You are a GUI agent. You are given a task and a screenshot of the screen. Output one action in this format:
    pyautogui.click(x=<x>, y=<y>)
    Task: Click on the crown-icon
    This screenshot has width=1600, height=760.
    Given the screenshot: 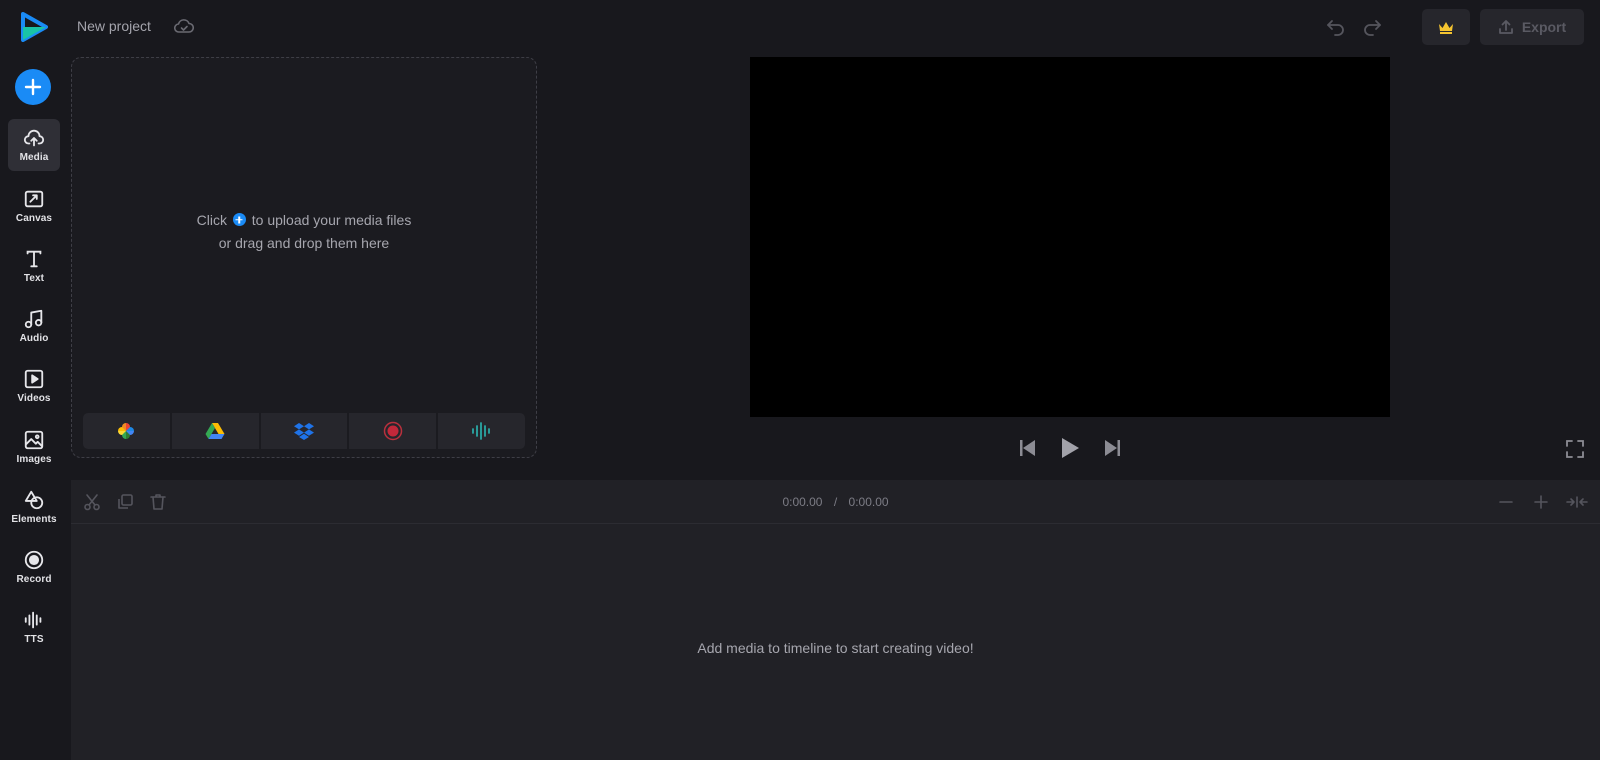 What is the action you would take?
    pyautogui.click(x=1446, y=28)
    